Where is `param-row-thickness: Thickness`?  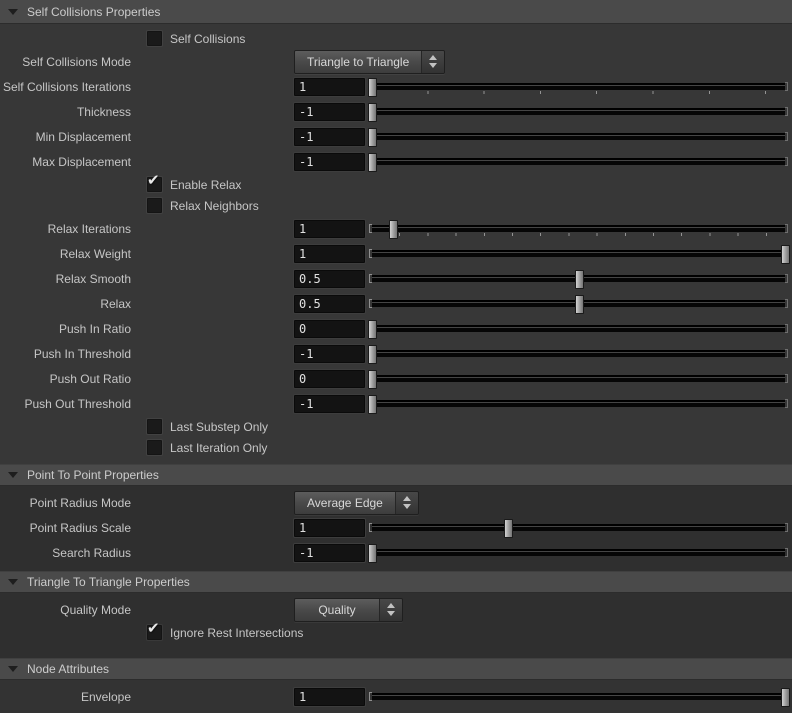
param-row-thickness: Thickness is located at coordinates (396, 111).